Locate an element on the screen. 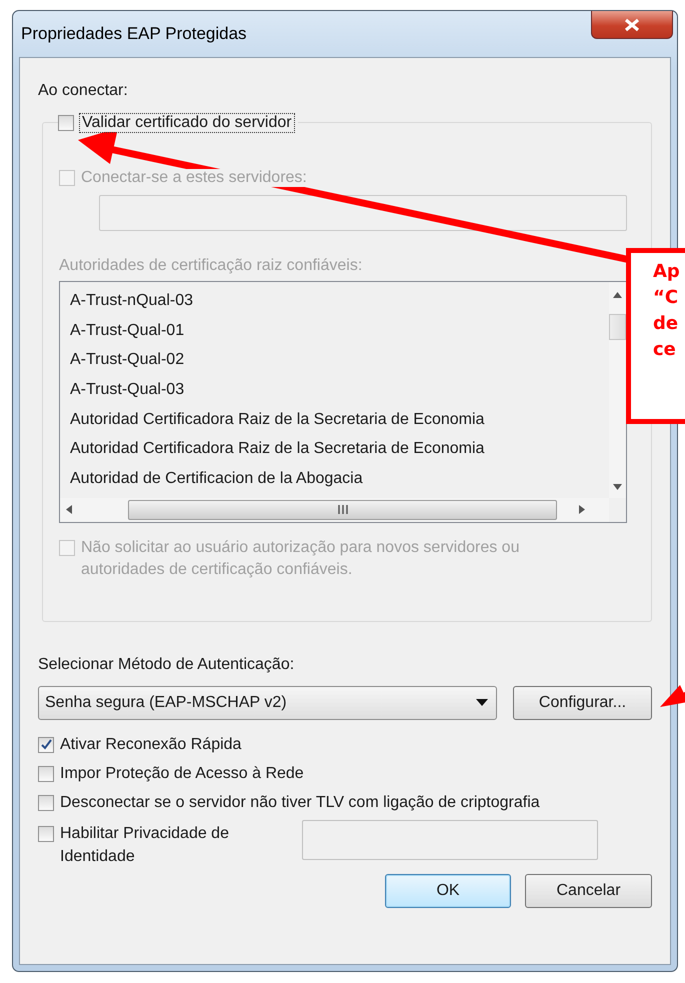  horizontal-scrollbar is located at coordinates (334, 510).